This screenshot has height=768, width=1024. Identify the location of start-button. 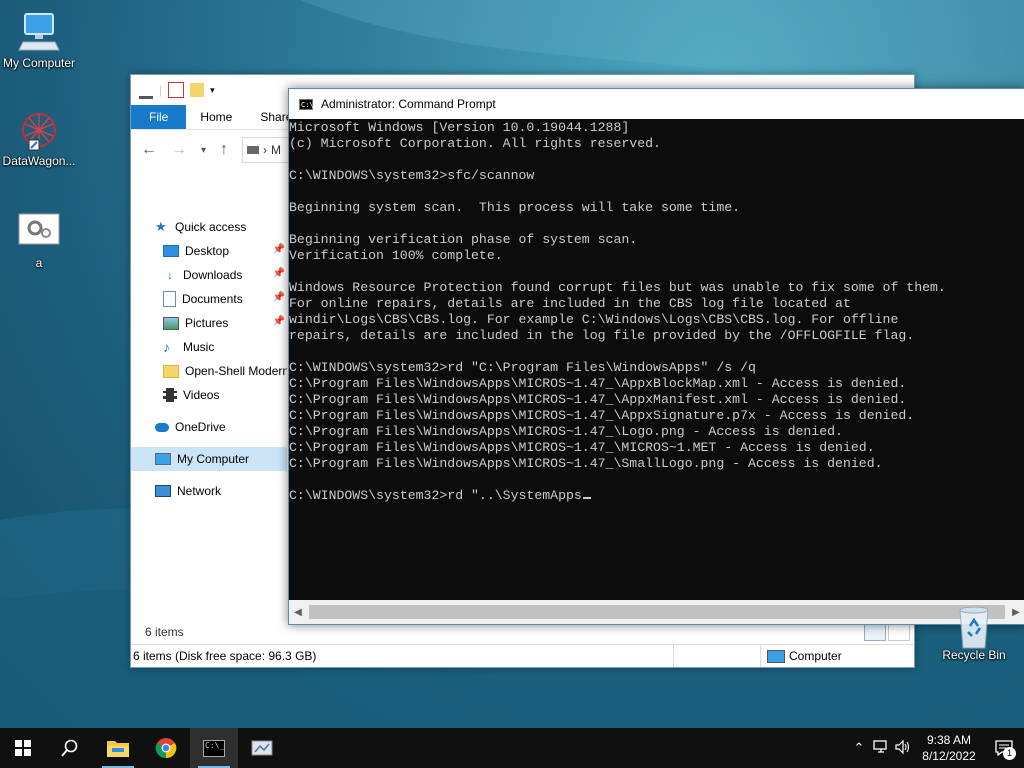
(23, 748).